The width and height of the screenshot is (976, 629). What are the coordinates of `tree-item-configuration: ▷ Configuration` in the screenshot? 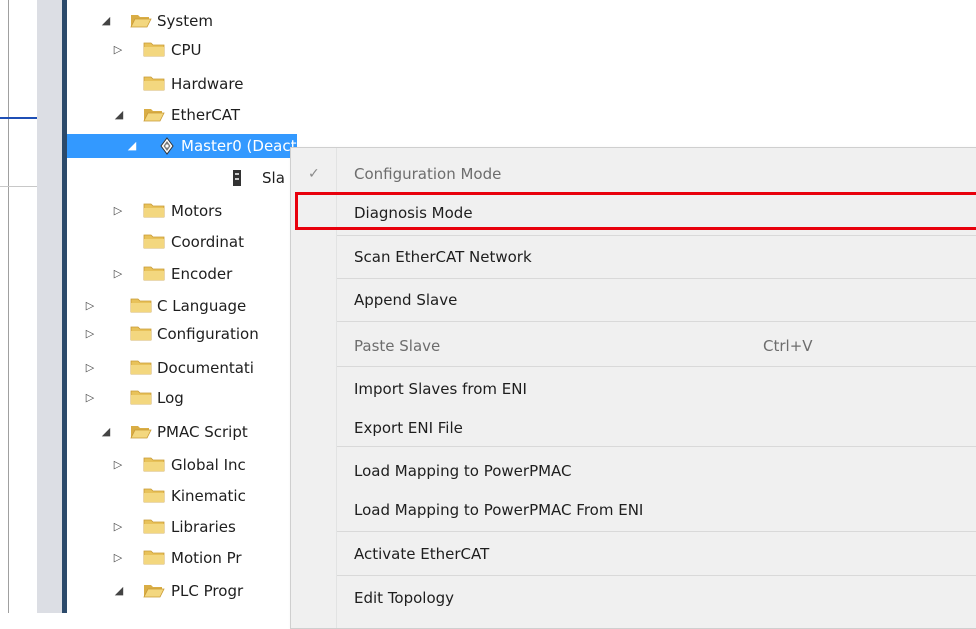 It's located at (182, 334).